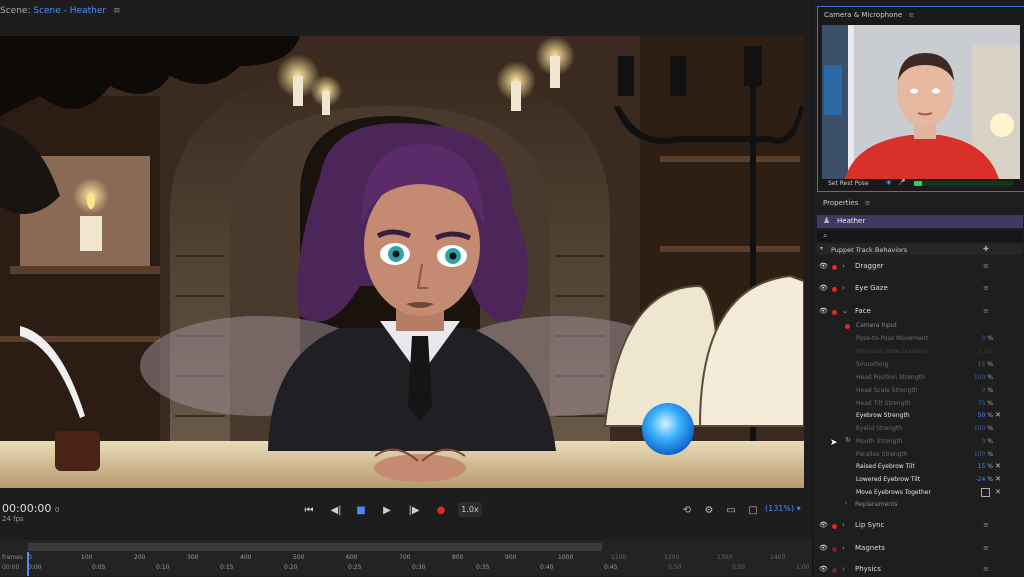 The height and width of the screenshot is (577, 1024). I want to click on reset-icon: ↻, so click(848, 440).